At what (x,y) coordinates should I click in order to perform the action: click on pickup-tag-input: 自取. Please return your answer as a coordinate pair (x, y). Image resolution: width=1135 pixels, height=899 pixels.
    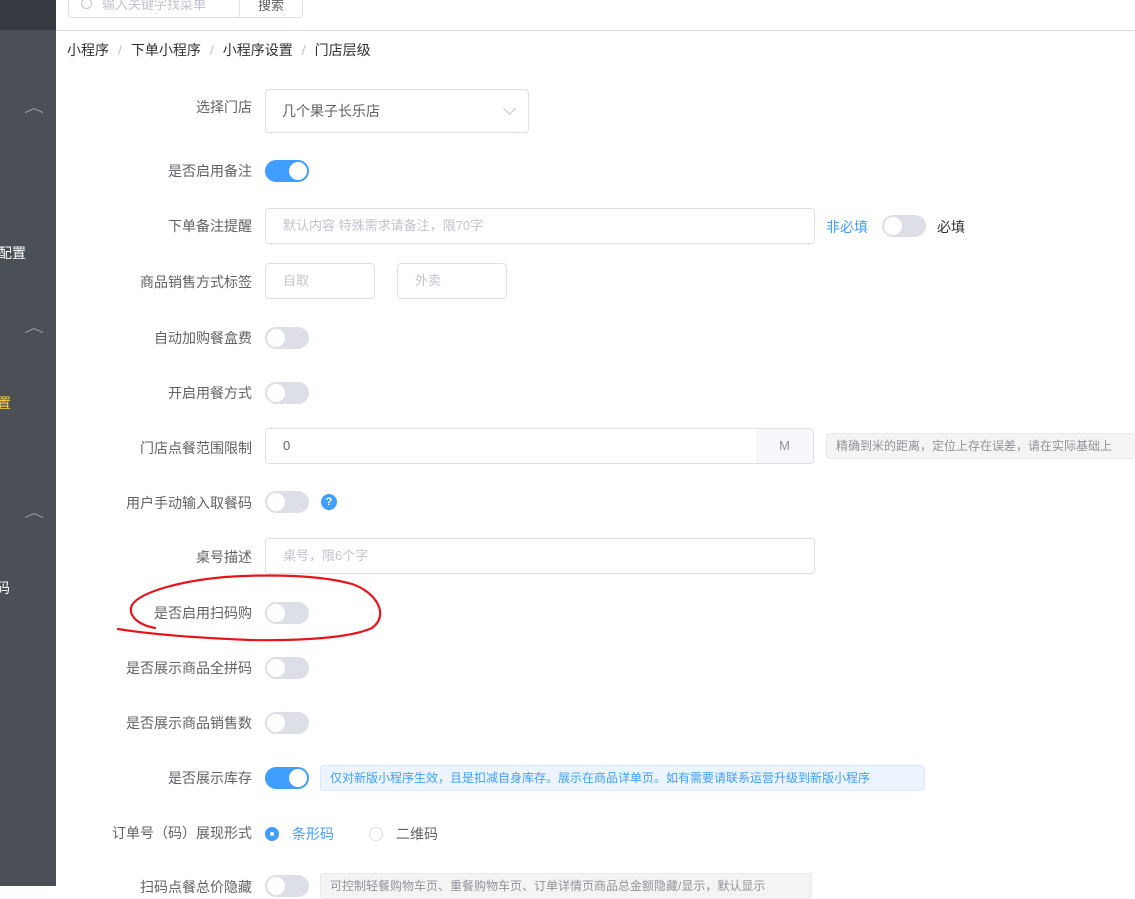
    Looking at the image, I should click on (320, 281).